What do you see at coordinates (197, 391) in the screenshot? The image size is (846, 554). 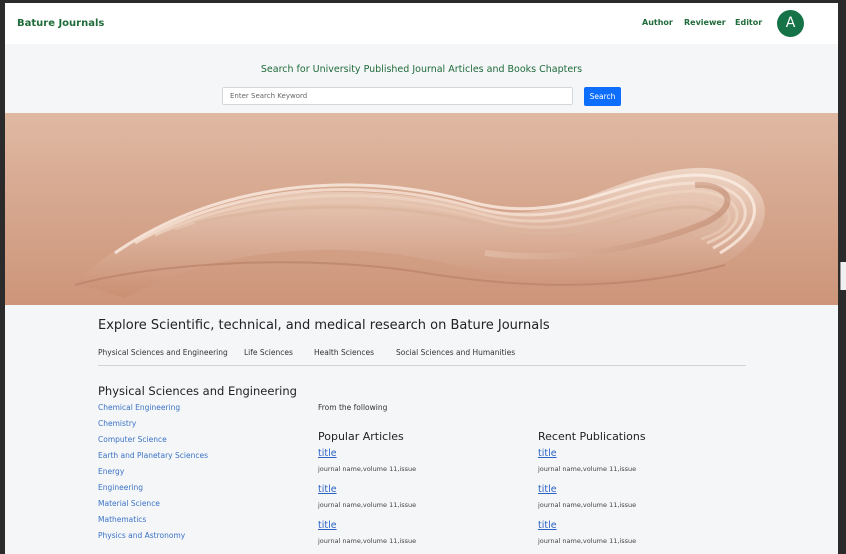 I see `section-heading: Physical Sciences and Engineering` at bounding box center [197, 391].